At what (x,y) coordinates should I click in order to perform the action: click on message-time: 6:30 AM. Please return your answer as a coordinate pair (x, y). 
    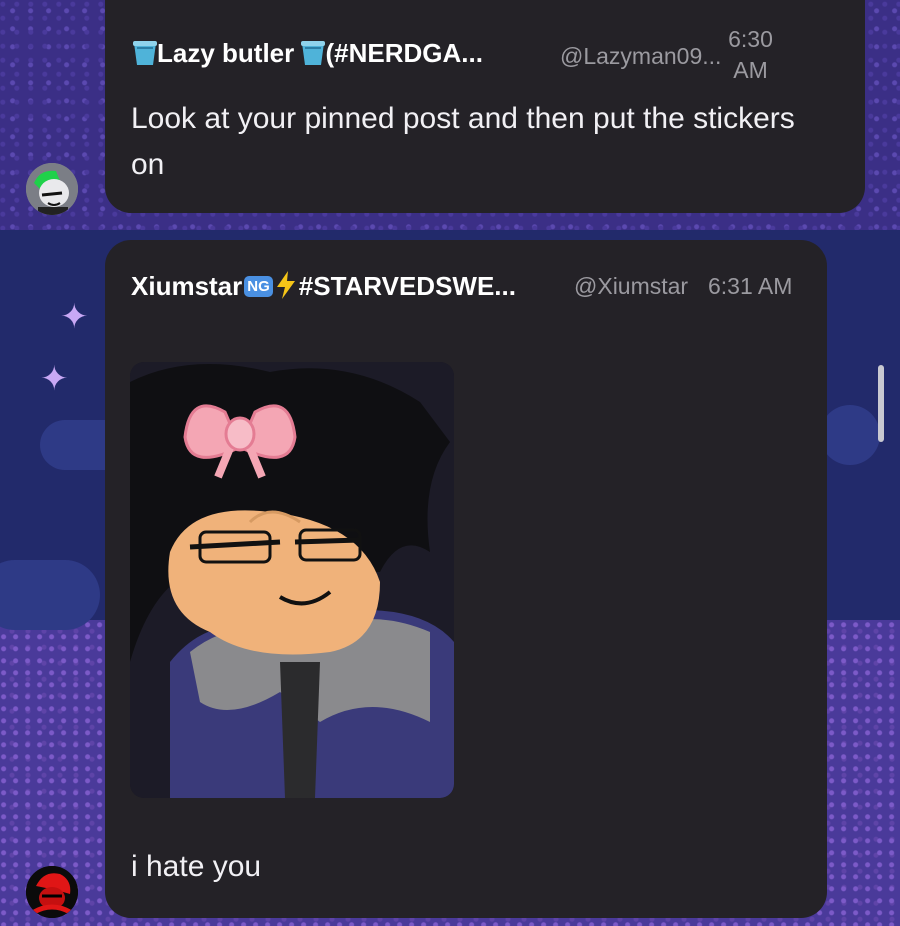
    Looking at the image, I should click on (750, 55).